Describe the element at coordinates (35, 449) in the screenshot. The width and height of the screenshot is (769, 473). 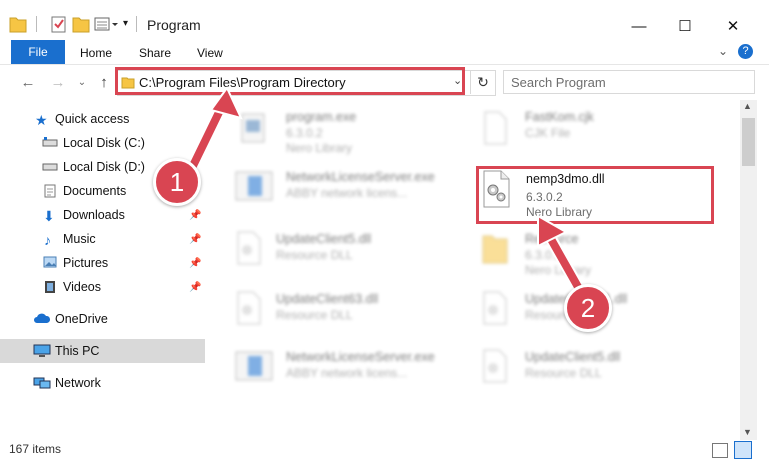
I see `item-count: 167 items` at that location.